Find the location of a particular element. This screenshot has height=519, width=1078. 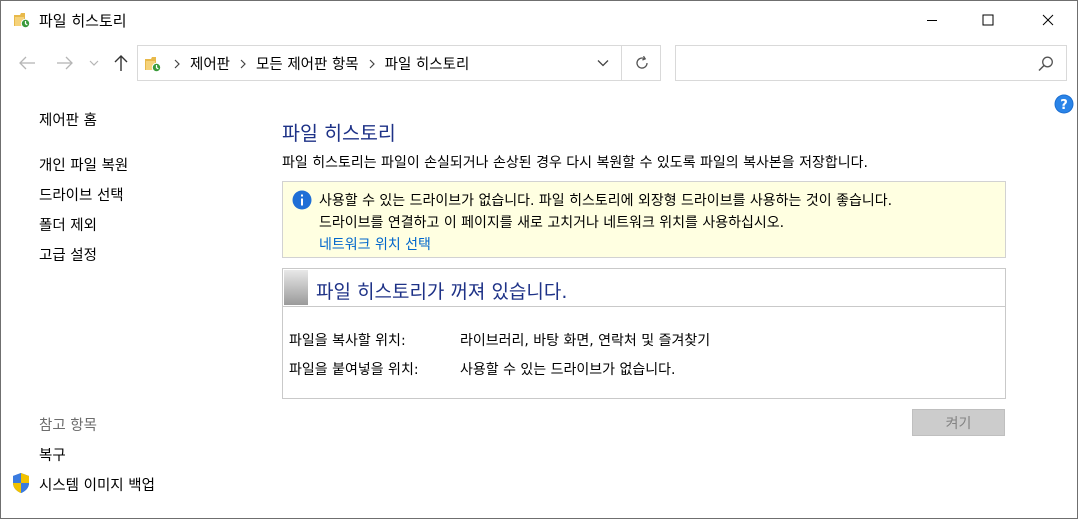

up-button is located at coordinates (121, 63).